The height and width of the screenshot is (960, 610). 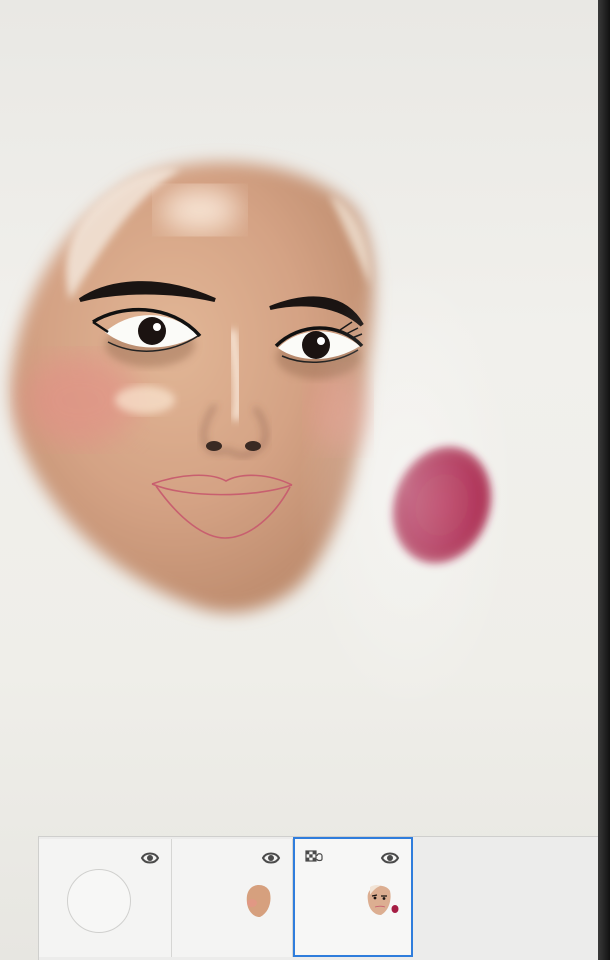 I want to click on alpha-lock-icon, so click(x=314, y=856).